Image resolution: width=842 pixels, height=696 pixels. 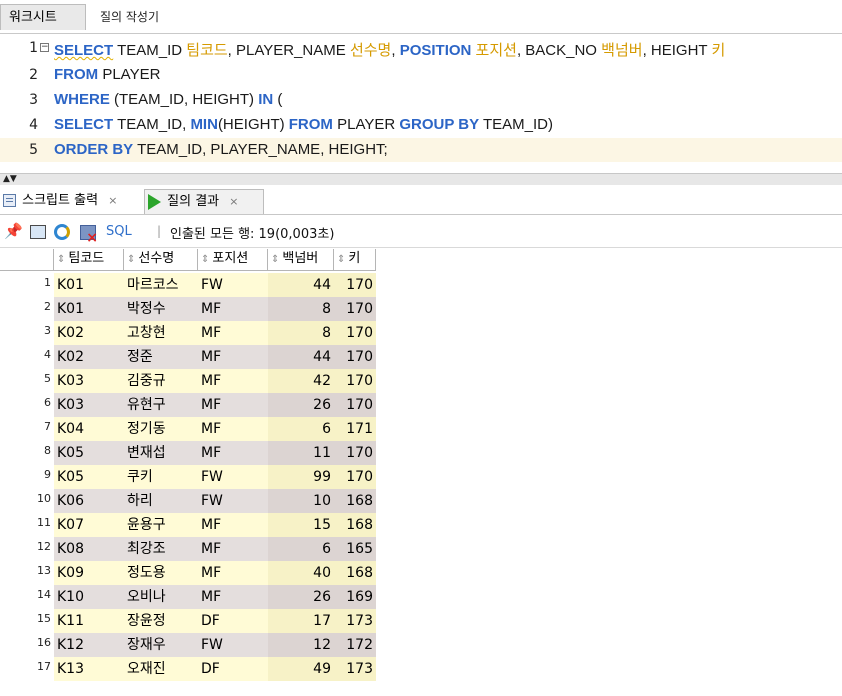 What do you see at coordinates (161, 285) in the screenshot?
I see `cell-player-name: 마르코스` at bounding box center [161, 285].